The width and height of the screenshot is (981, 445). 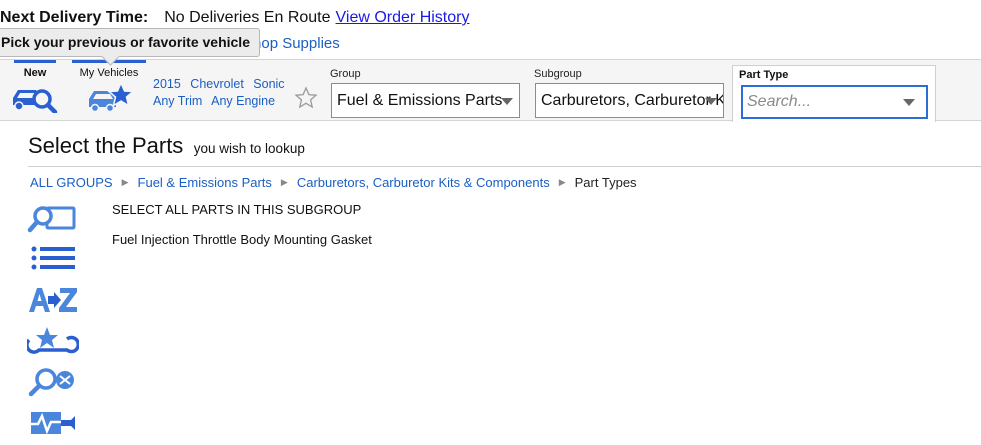 What do you see at coordinates (403, 18) in the screenshot?
I see `view-order-history-link: View Order History` at bounding box center [403, 18].